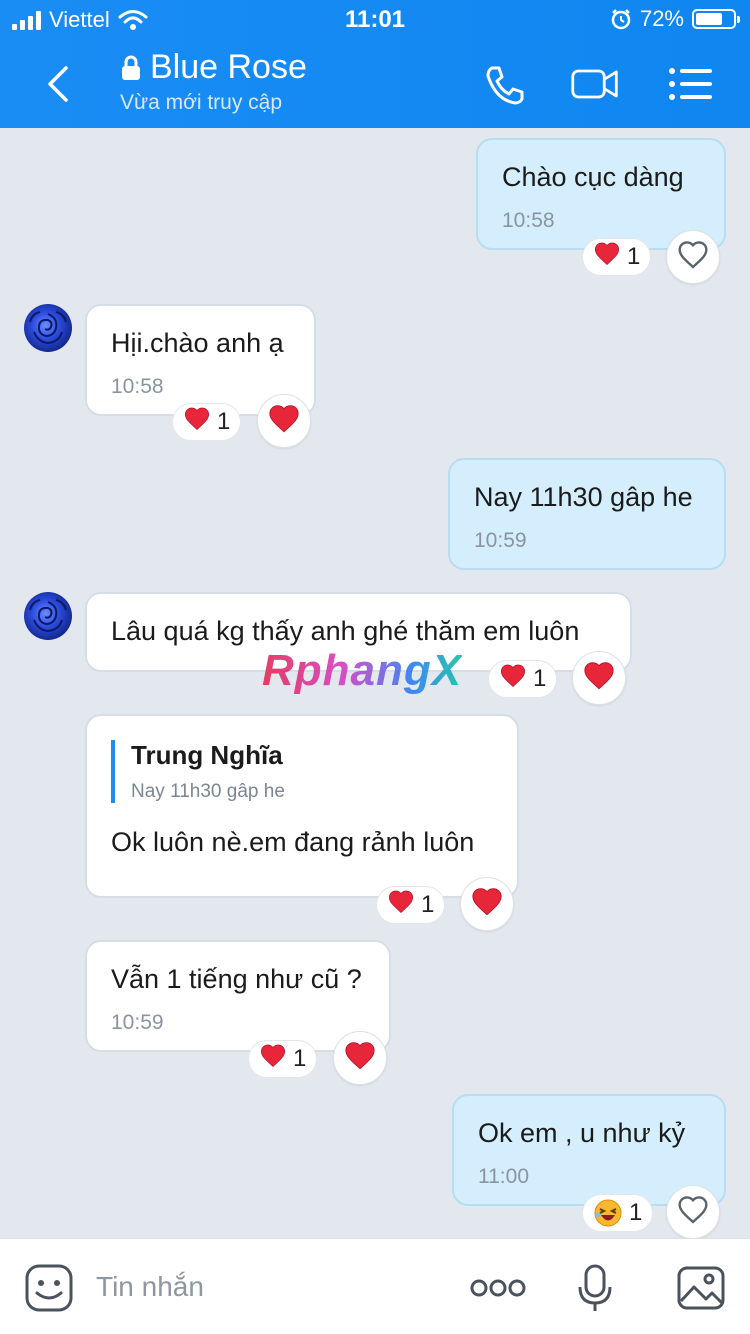  I want to click on message-text: Hịi.chào anh ạ, so click(197, 343).